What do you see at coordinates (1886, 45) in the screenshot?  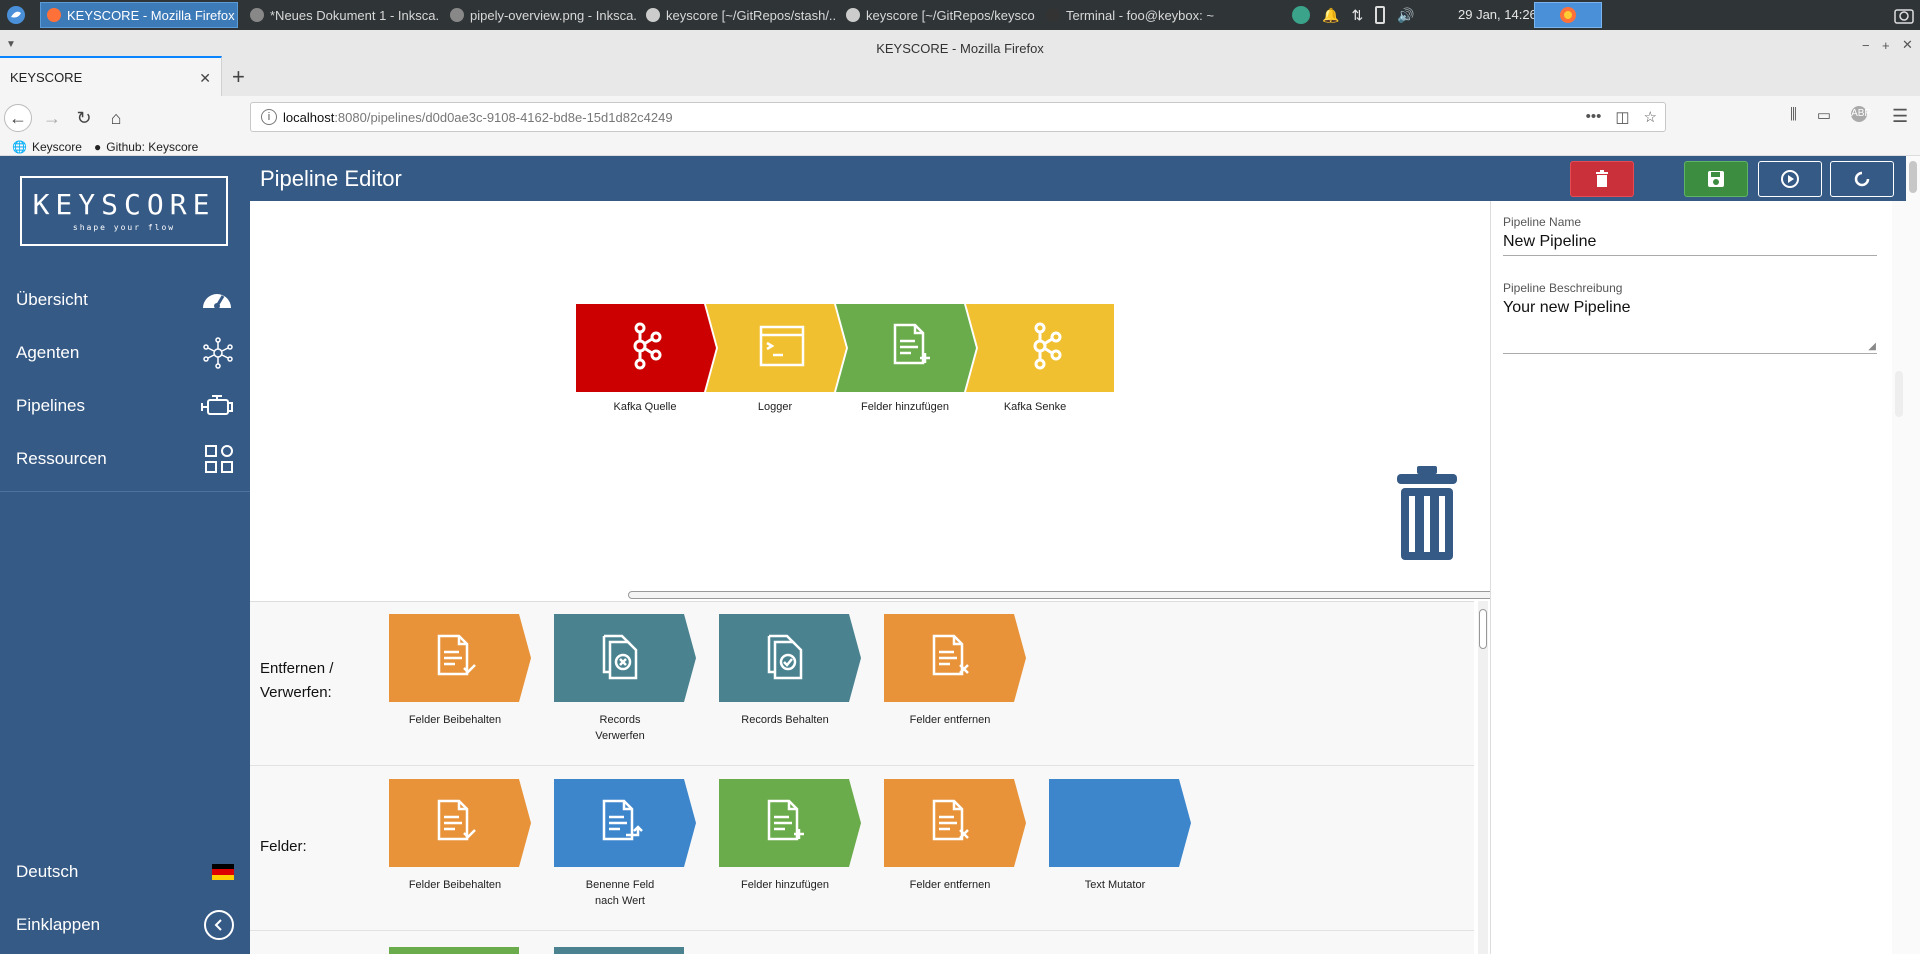 I see `maximize-icon: +` at bounding box center [1886, 45].